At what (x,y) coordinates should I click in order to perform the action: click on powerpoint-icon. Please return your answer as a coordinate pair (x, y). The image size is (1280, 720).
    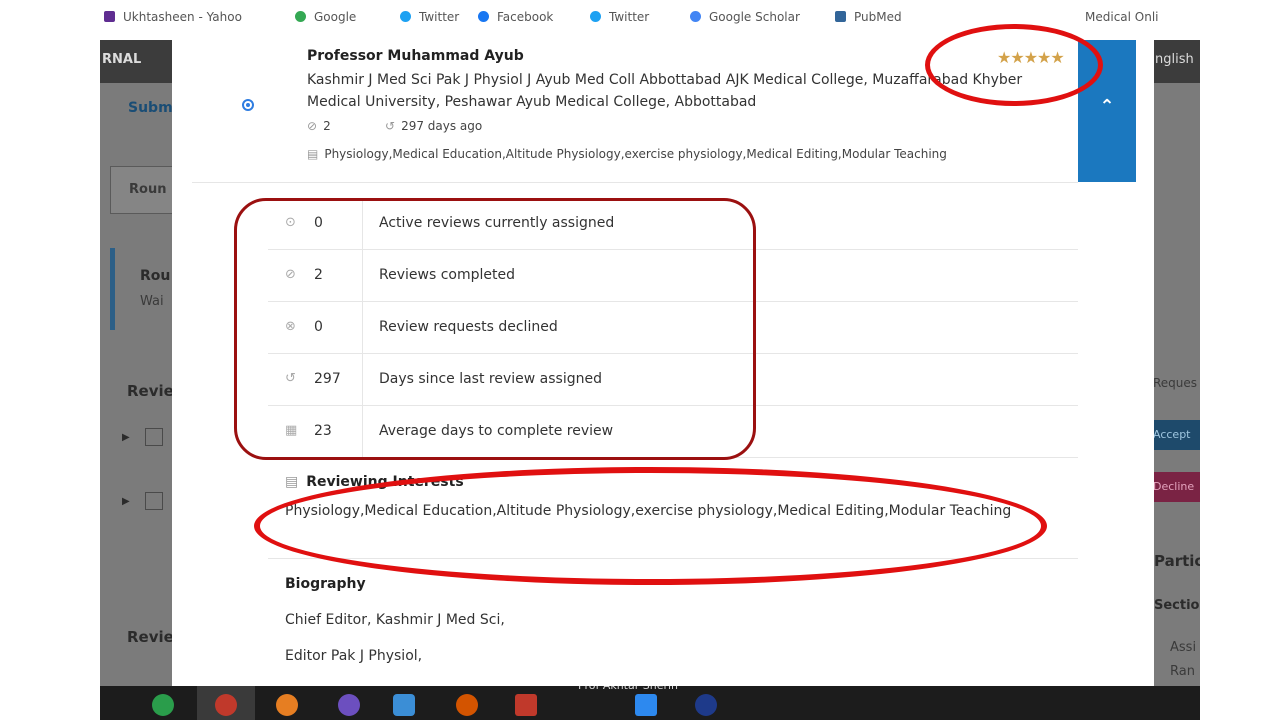
    Looking at the image, I should click on (226, 705).